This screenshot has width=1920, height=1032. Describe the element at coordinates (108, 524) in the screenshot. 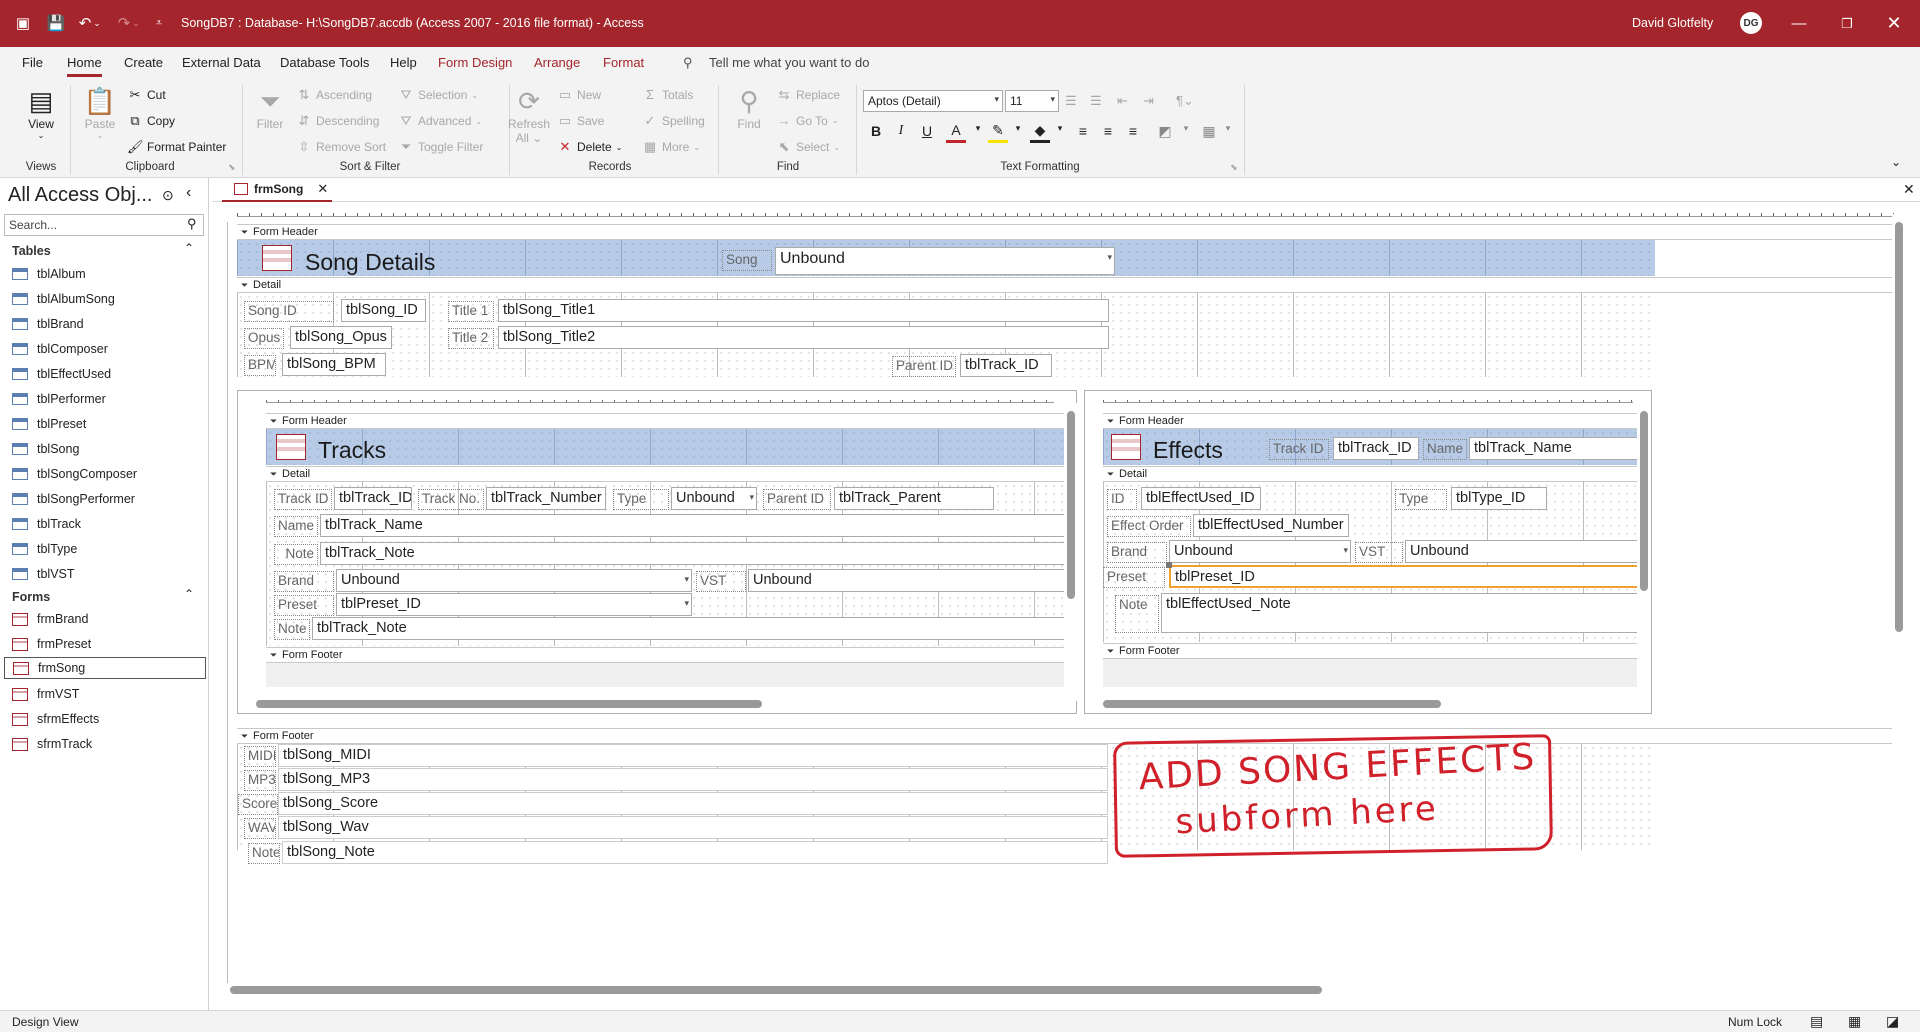

I see `nav-item-tbltrack: tblTrack` at that location.